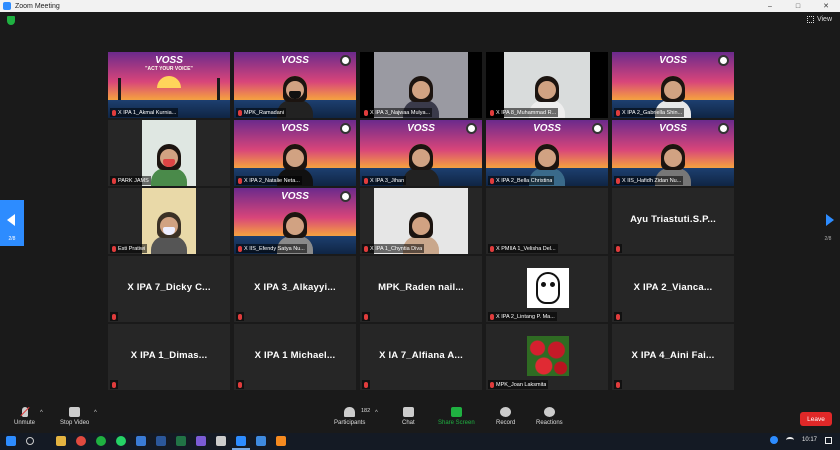  I want to click on video-options-caret-icon: ^, so click(95, 413).